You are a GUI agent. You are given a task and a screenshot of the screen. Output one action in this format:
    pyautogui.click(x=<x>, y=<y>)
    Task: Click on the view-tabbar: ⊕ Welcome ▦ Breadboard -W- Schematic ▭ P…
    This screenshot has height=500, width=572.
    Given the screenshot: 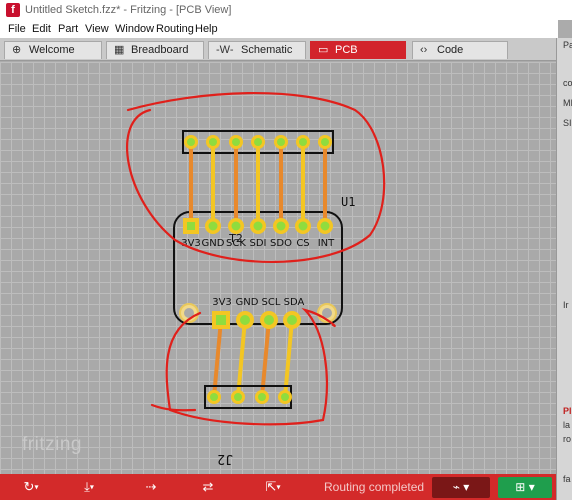 What is the action you would take?
    pyautogui.click(x=279, y=49)
    